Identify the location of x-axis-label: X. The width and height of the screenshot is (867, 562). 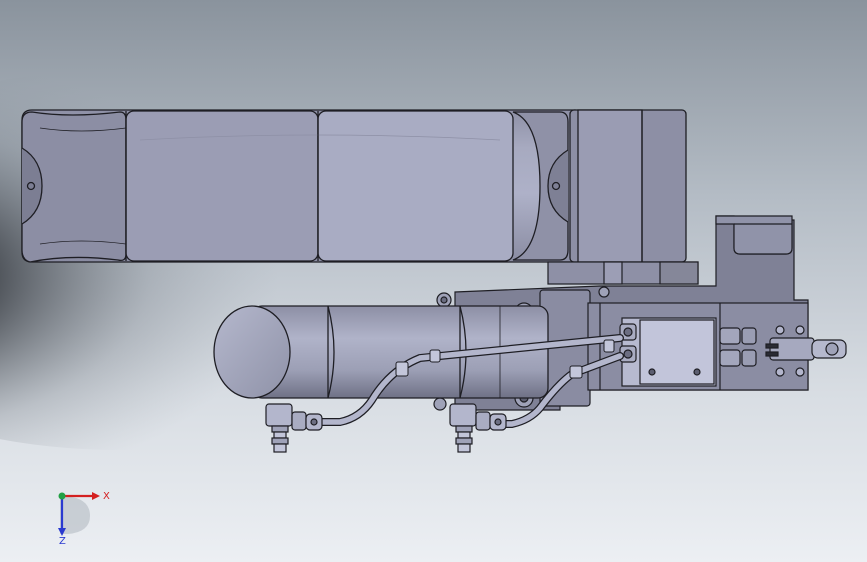
(106, 496).